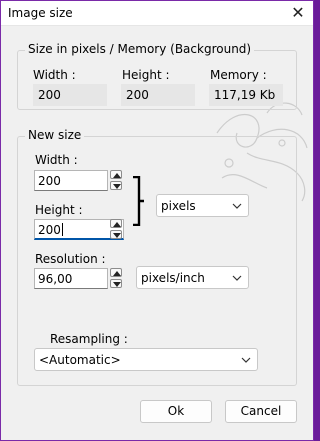 Image resolution: width=320 pixels, height=441 pixels. Describe the element at coordinates (62, 229) in the screenshot. I see `text-caret` at that location.